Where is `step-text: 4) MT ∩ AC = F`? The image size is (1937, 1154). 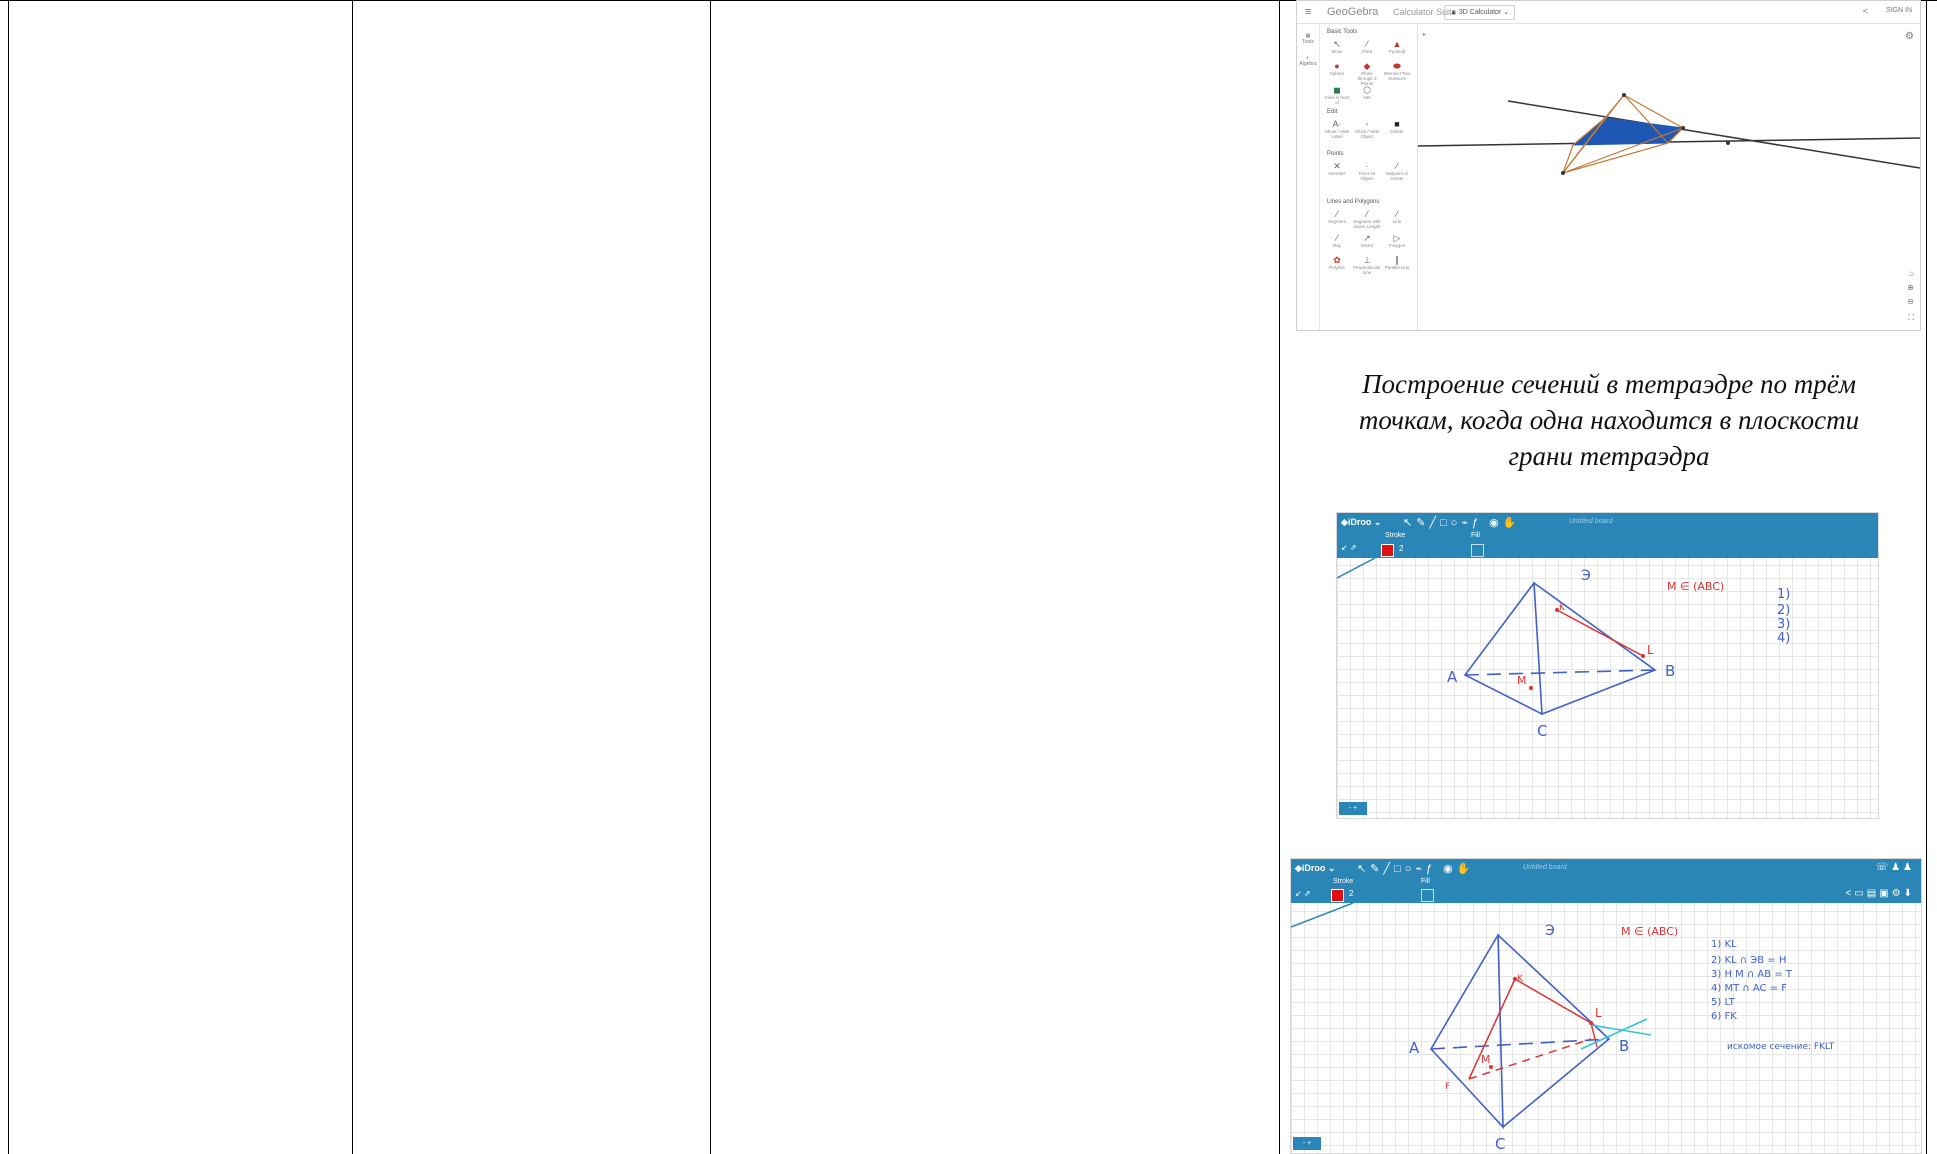 step-text: 4) MT ∩ AC = F is located at coordinates (1749, 988).